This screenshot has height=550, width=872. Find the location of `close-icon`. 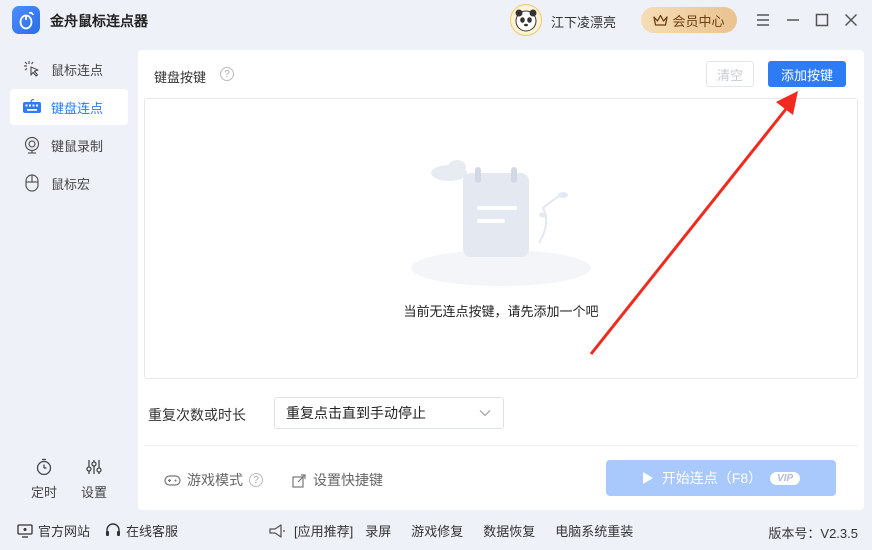

close-icon is located at coordinates (851, 20).